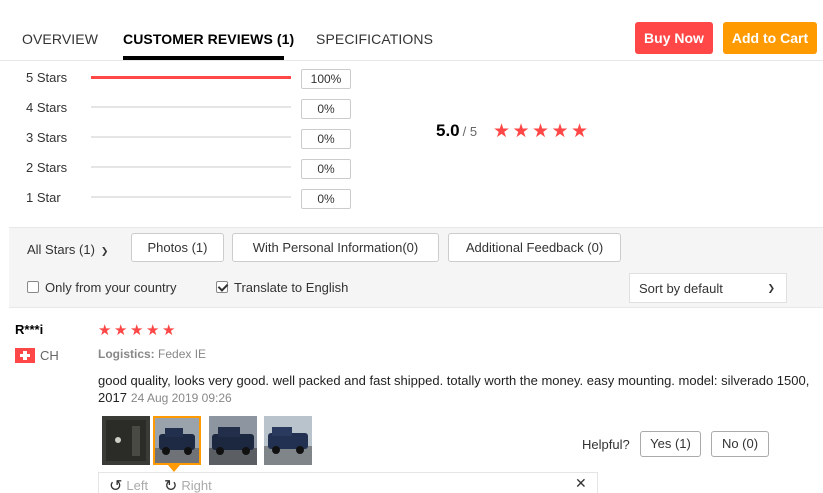 This screenshot has height=493, width=823. What do you see at coordinates (196, 199) in the screenshot?
I see `rating-row-1: 1 Star 0%` at bounding box center [196, 199].